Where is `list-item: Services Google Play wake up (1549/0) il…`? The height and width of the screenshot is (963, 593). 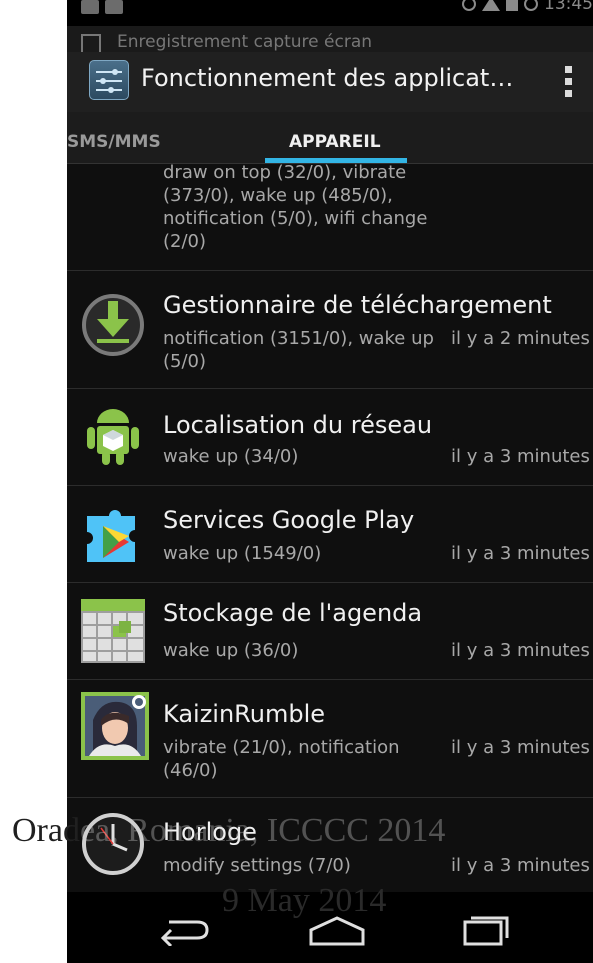
list-item: Services Google Play wake up (1549/0) il… is located at coordinates (330, 534).